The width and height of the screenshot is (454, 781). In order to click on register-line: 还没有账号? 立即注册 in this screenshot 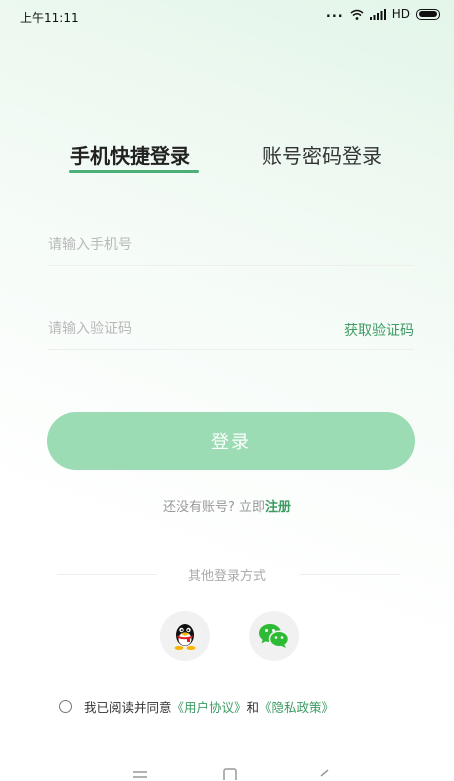, I will do `click(227, 505)`.